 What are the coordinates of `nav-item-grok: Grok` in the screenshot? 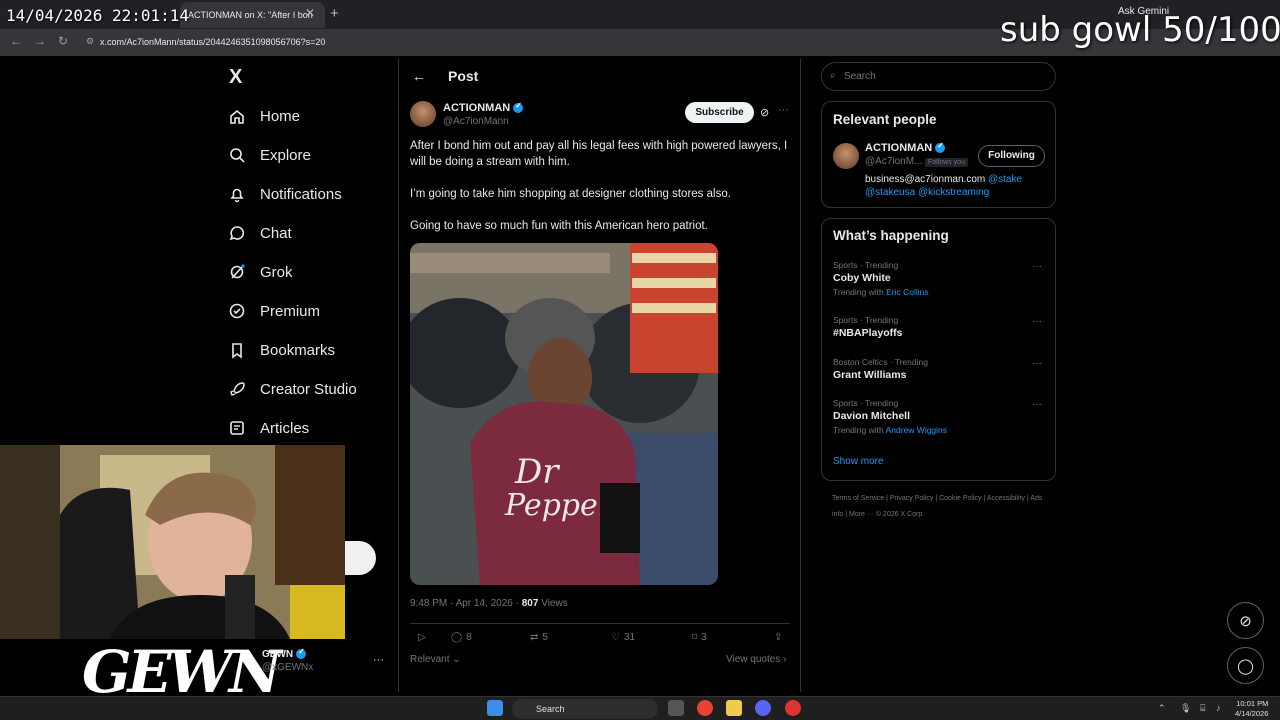 It's located at (260, 272).